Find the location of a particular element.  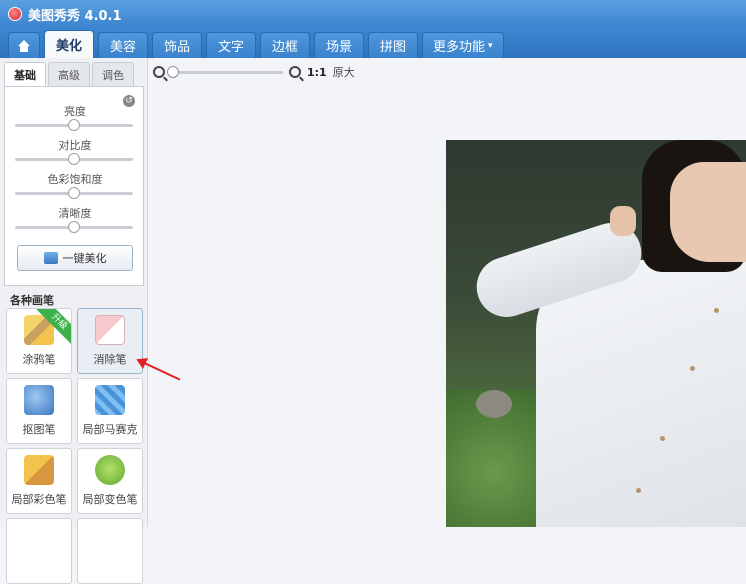

tool-label: 局部彩色笔 is located at coordinates (39, 499).